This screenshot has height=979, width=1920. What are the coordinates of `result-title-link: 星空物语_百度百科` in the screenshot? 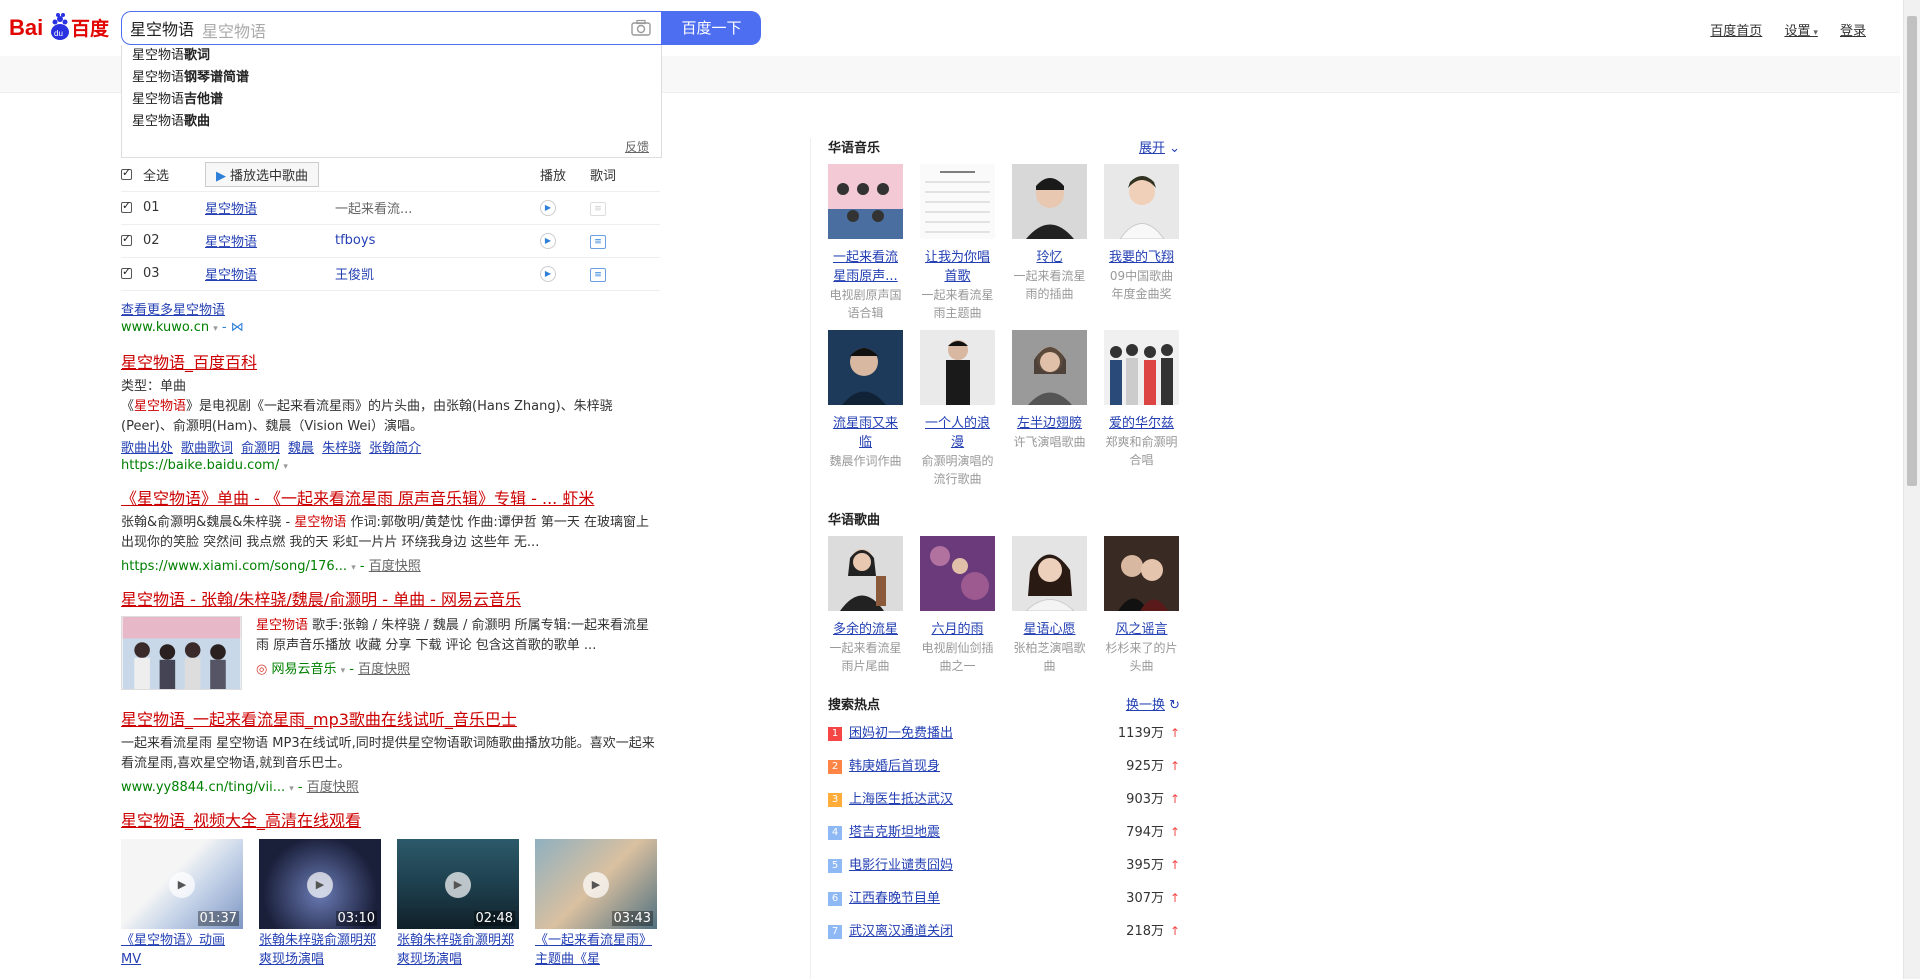 It's located at (391, 361).